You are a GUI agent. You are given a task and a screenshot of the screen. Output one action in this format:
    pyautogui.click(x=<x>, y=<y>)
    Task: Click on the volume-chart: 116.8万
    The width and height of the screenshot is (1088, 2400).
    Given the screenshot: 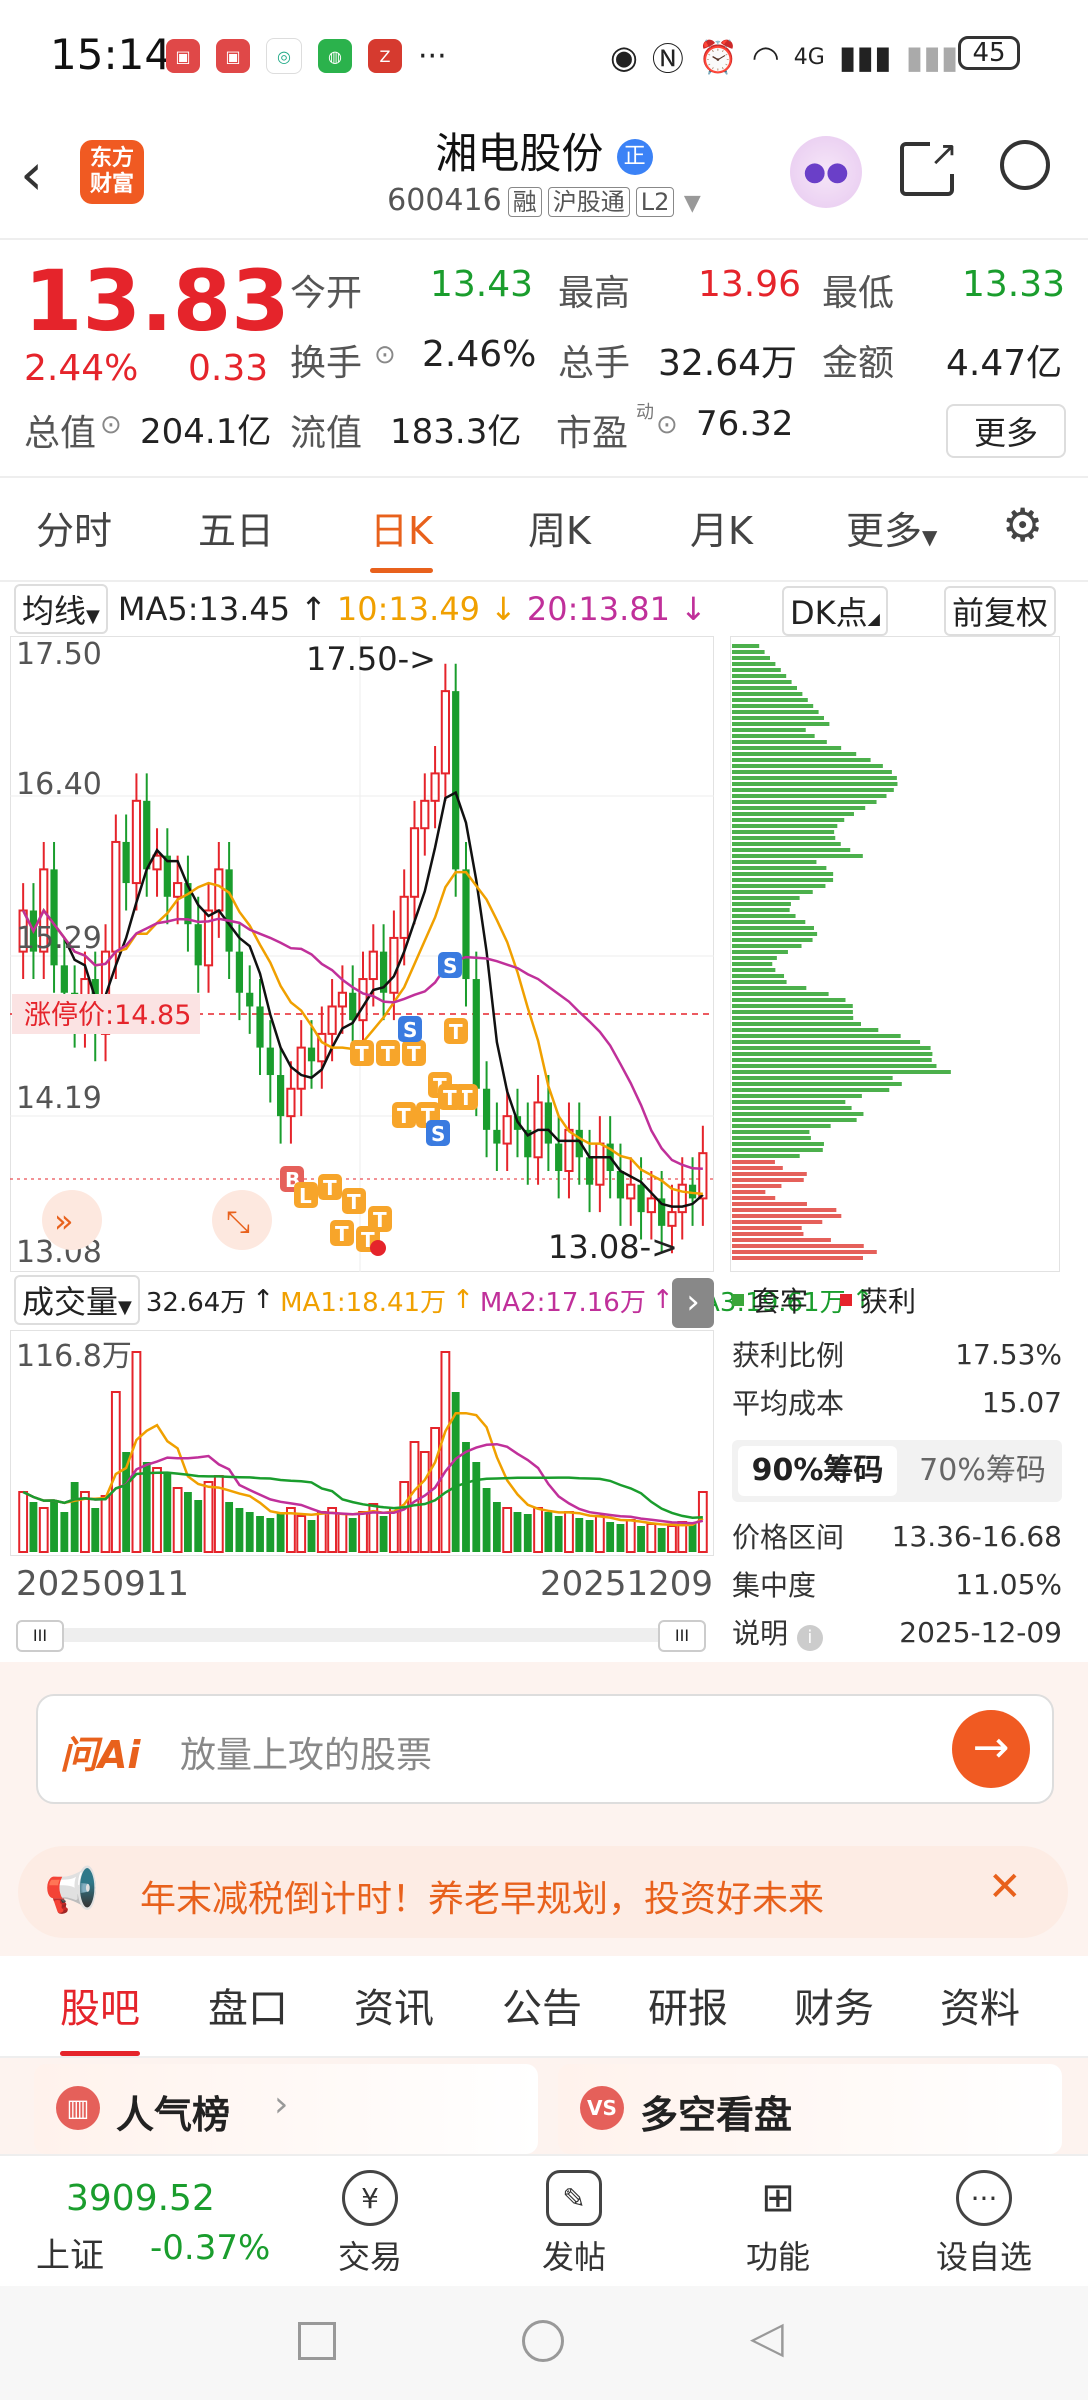 What is the action you would take?
    pyautogui.click(x=362, y=1443)
    